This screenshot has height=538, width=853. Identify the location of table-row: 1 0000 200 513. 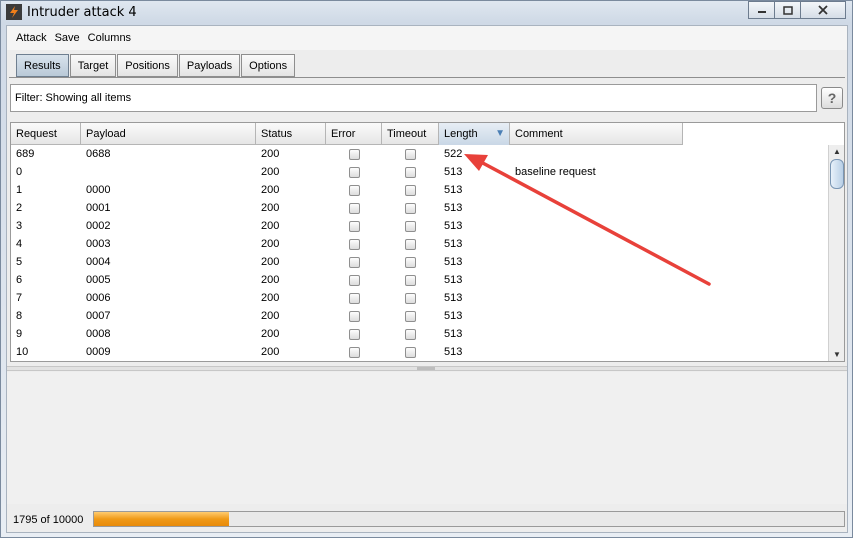
(347, 190).